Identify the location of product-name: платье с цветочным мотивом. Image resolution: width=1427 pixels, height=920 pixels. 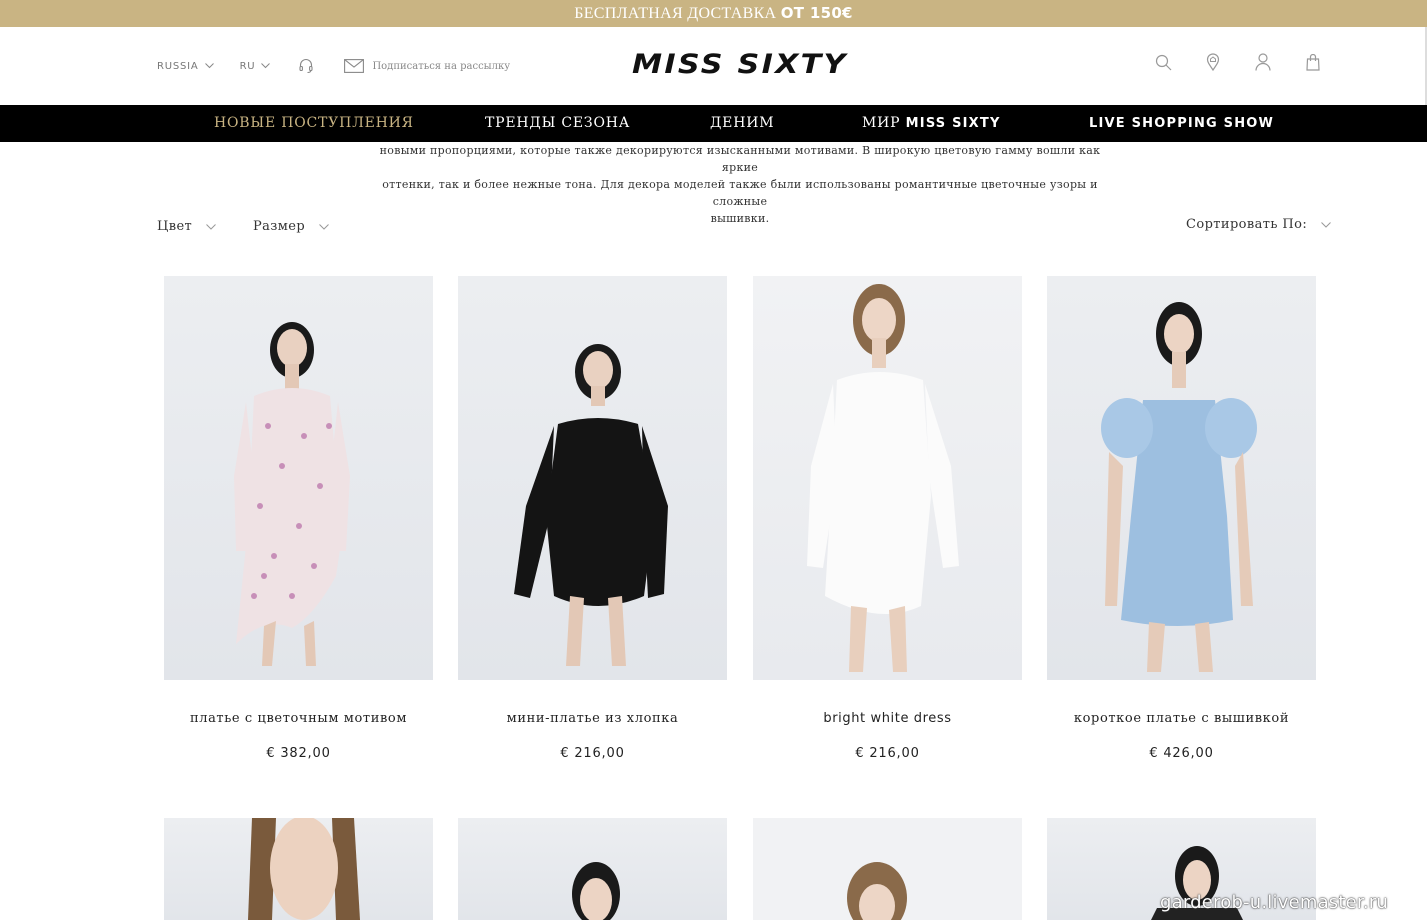
(298, 718).